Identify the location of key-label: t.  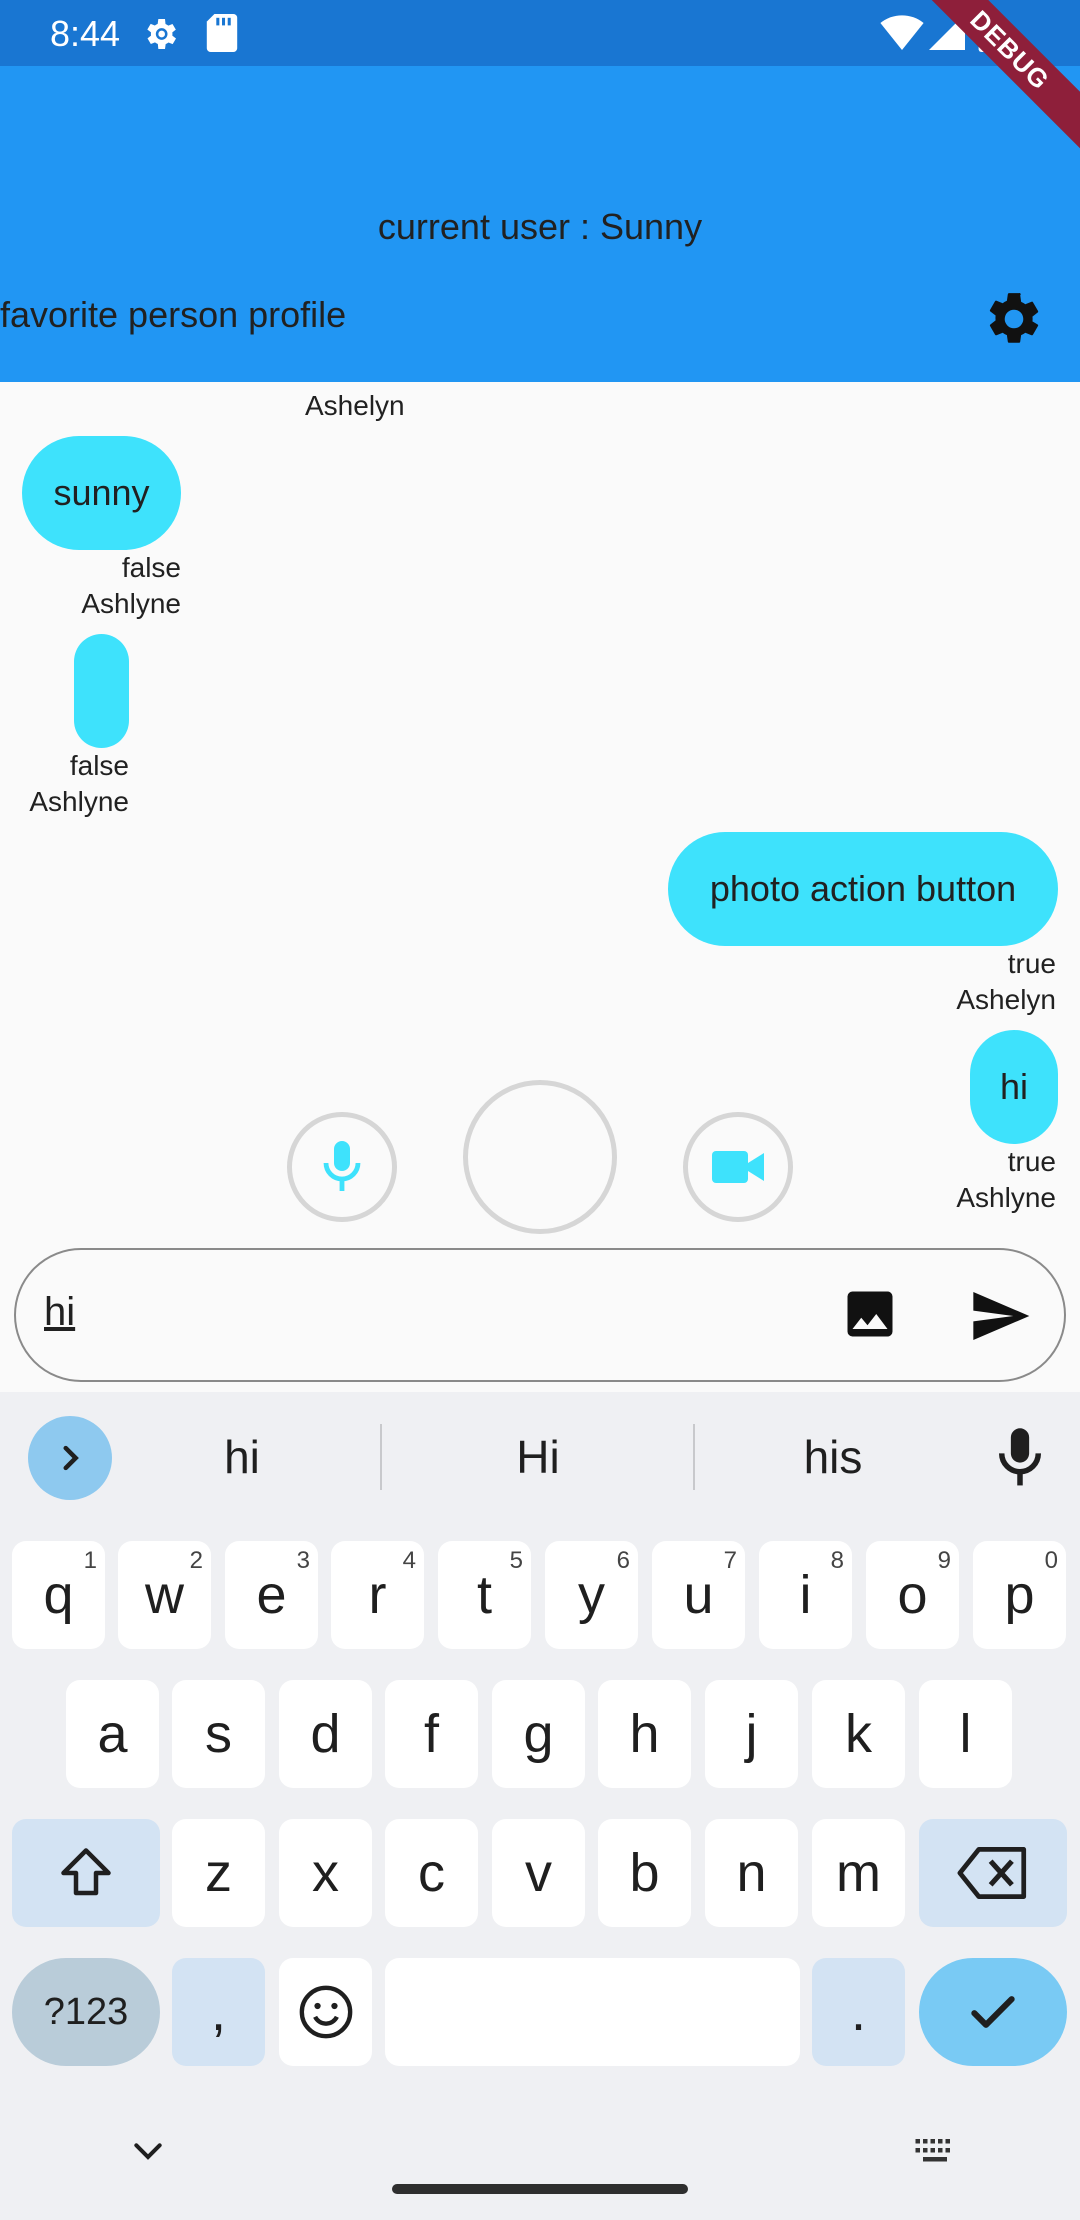
(484, 1595).